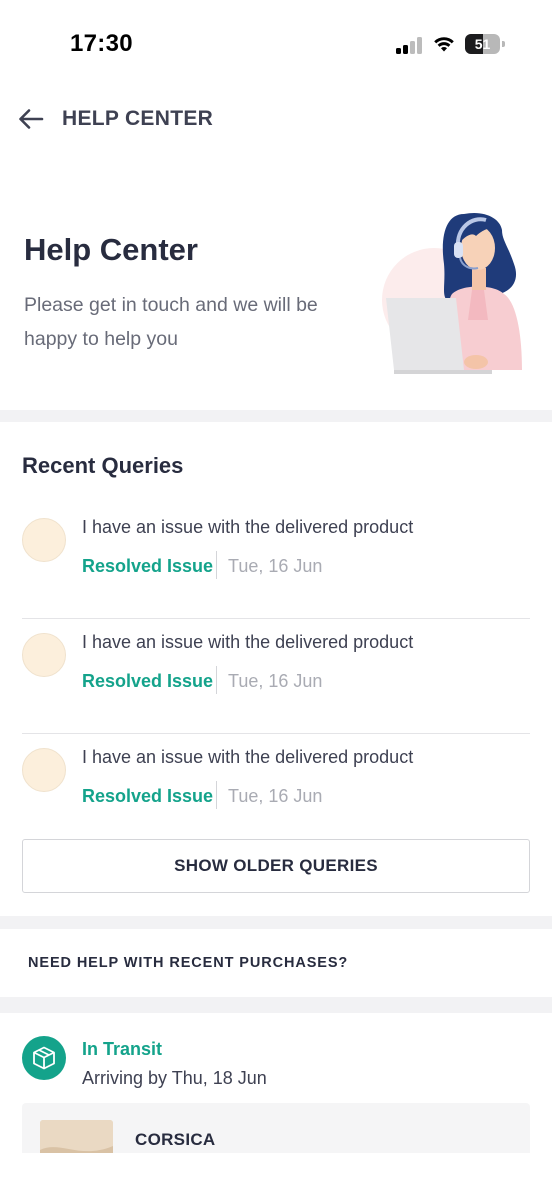 Image resolution: width=552 pixels, height=1200 pixels. I want to click on back-button, so click(31, 119).